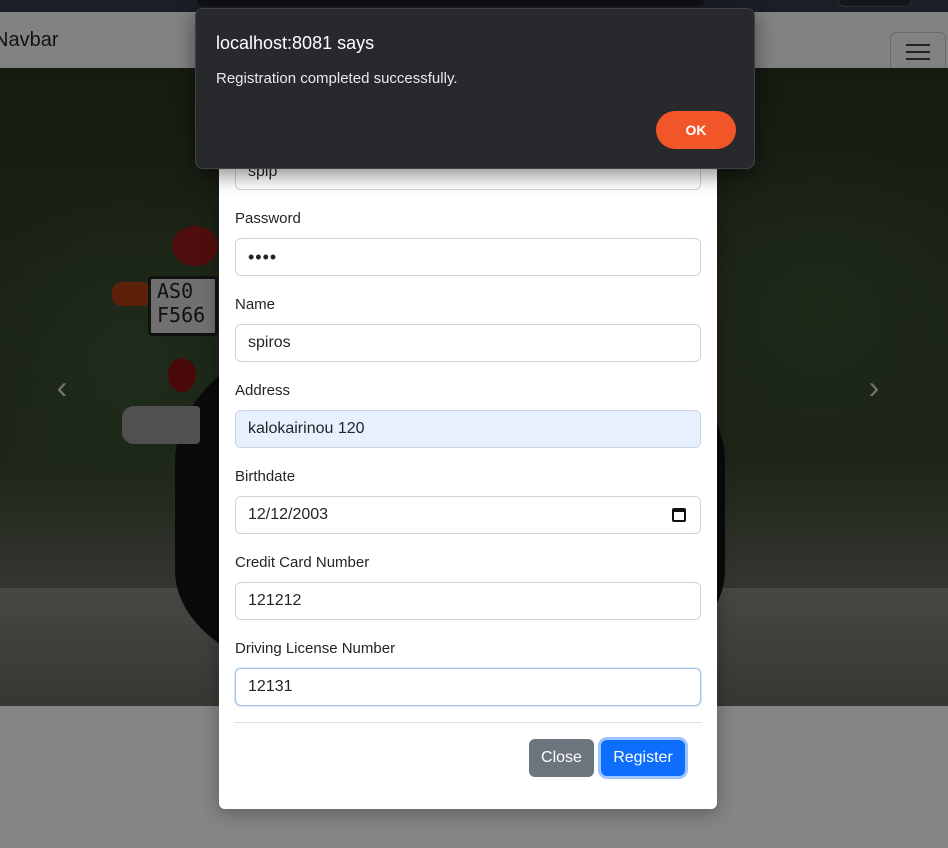 The image size is (948, 848). What do you see at coordinates (679, 515) in the screenshot?
I see `calendar-icon` at bounding box center [679, 515].